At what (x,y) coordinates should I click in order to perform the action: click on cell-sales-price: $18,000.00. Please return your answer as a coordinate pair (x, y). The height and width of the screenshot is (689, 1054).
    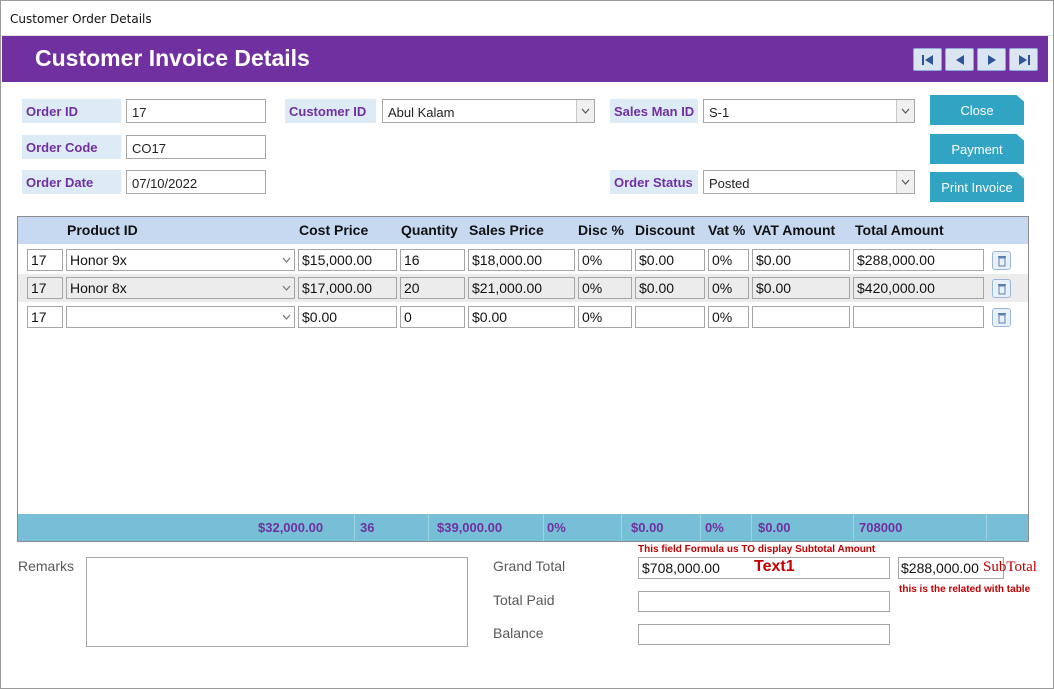
    Looking at the image, I should click on (521, 260).